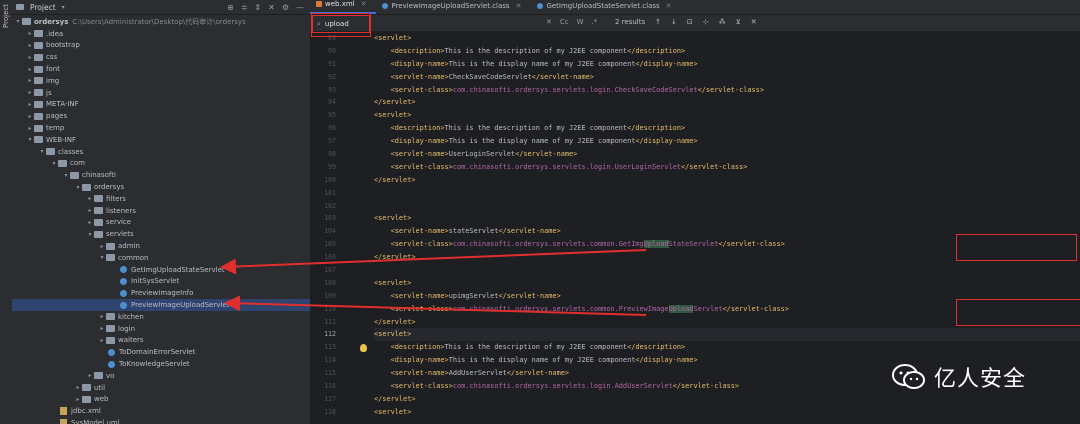 Image resolution: width=1080 pixels, height=424 pixels. What do you see at coordinates (161, 388) in the screenshot?
I see `tree-item: ▸ util` at bounding box center [161, 388].